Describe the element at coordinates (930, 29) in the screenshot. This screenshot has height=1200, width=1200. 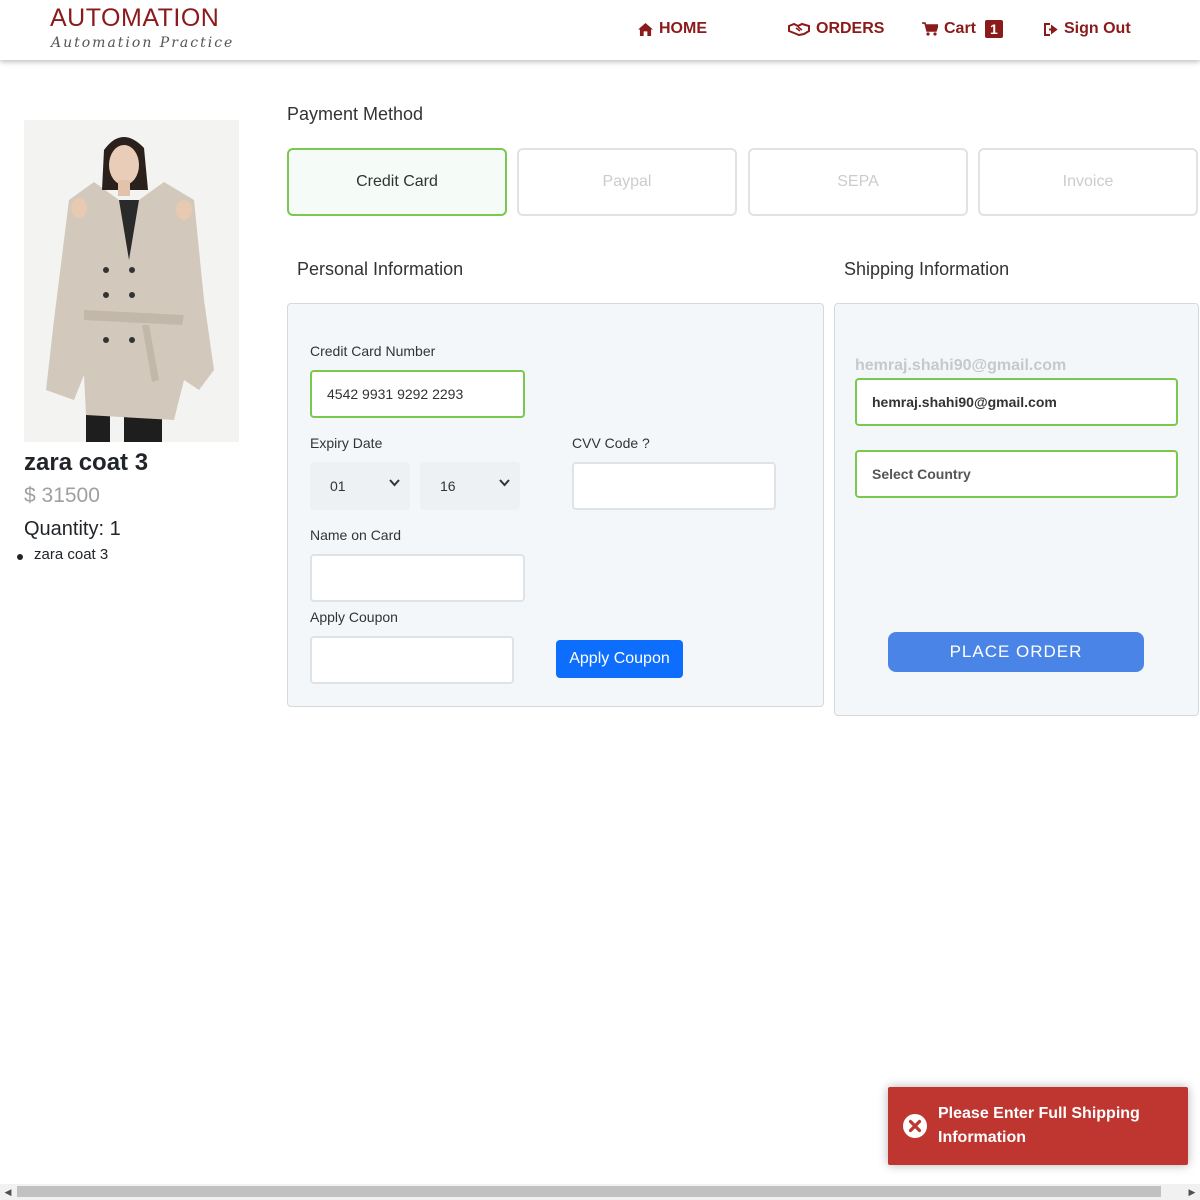
I see `cart-icon` at that location.